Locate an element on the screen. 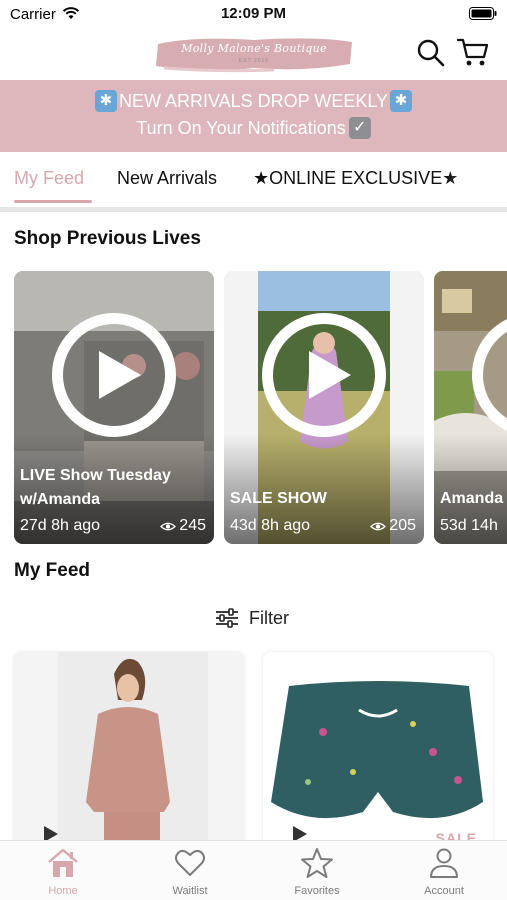 This screenshot has height=900, width=507. product-card: SALE is located at coordinates (378, 752).